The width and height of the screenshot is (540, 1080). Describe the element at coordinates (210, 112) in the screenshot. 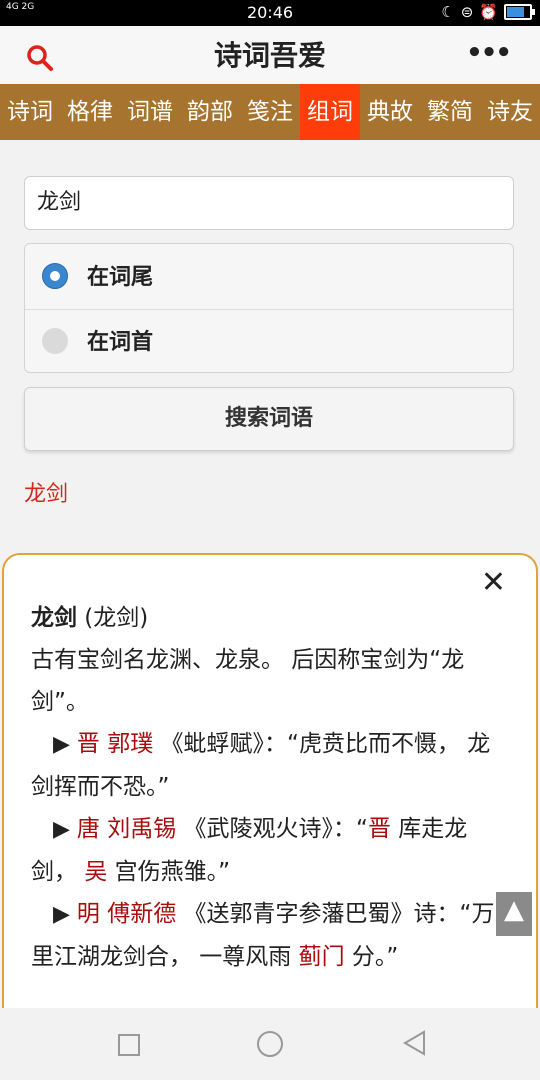

I see `tab-item: 韵部` at that location.